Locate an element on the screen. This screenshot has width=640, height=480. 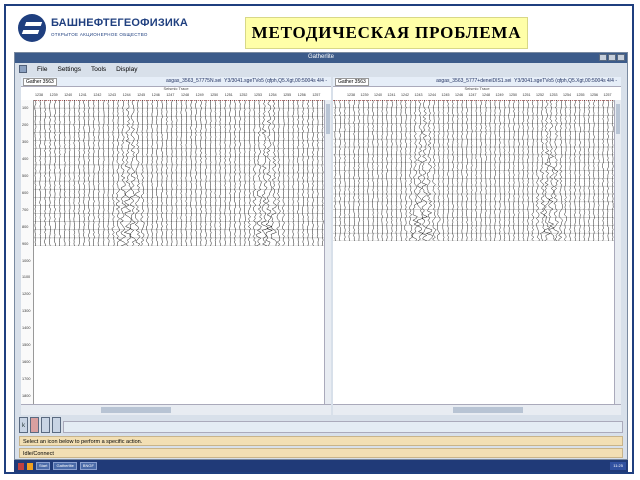
status-state: Idle/Connect is located at coordinates (321, 453).